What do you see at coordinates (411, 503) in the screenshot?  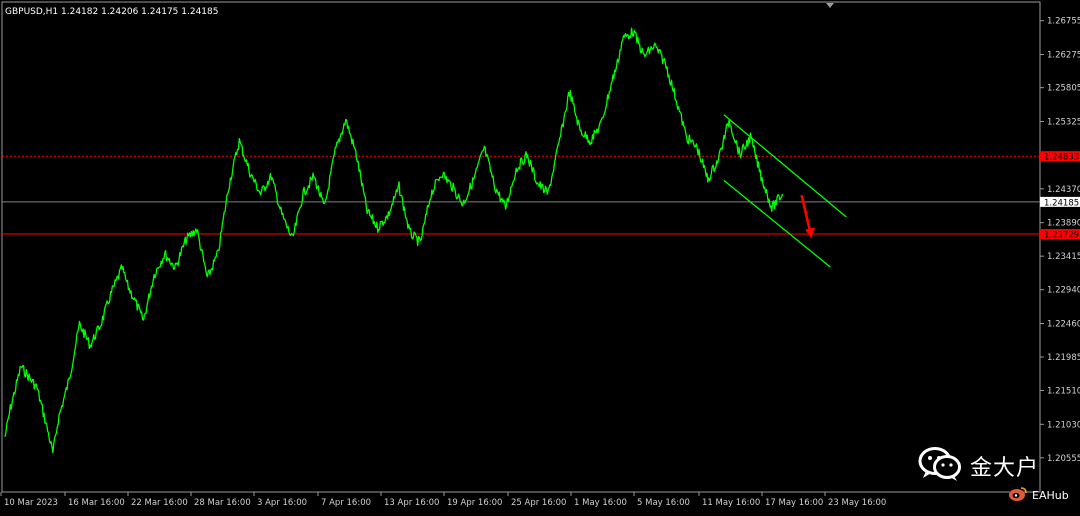 I see `x-tick-label: 13 Apr 16:00` at bounding box center [411, 503].